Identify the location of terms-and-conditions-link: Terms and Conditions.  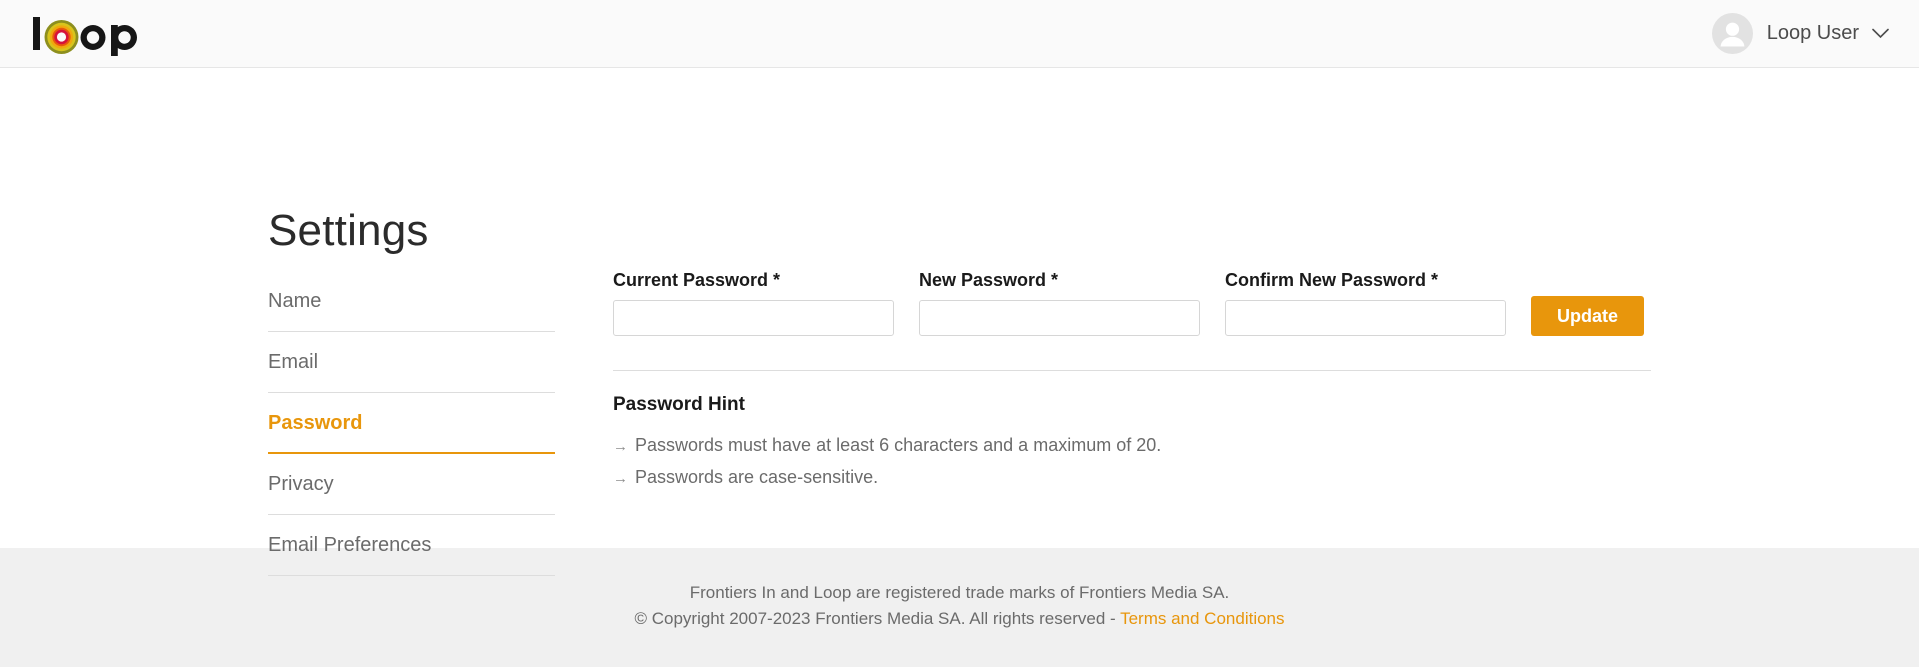
(1202, 618).